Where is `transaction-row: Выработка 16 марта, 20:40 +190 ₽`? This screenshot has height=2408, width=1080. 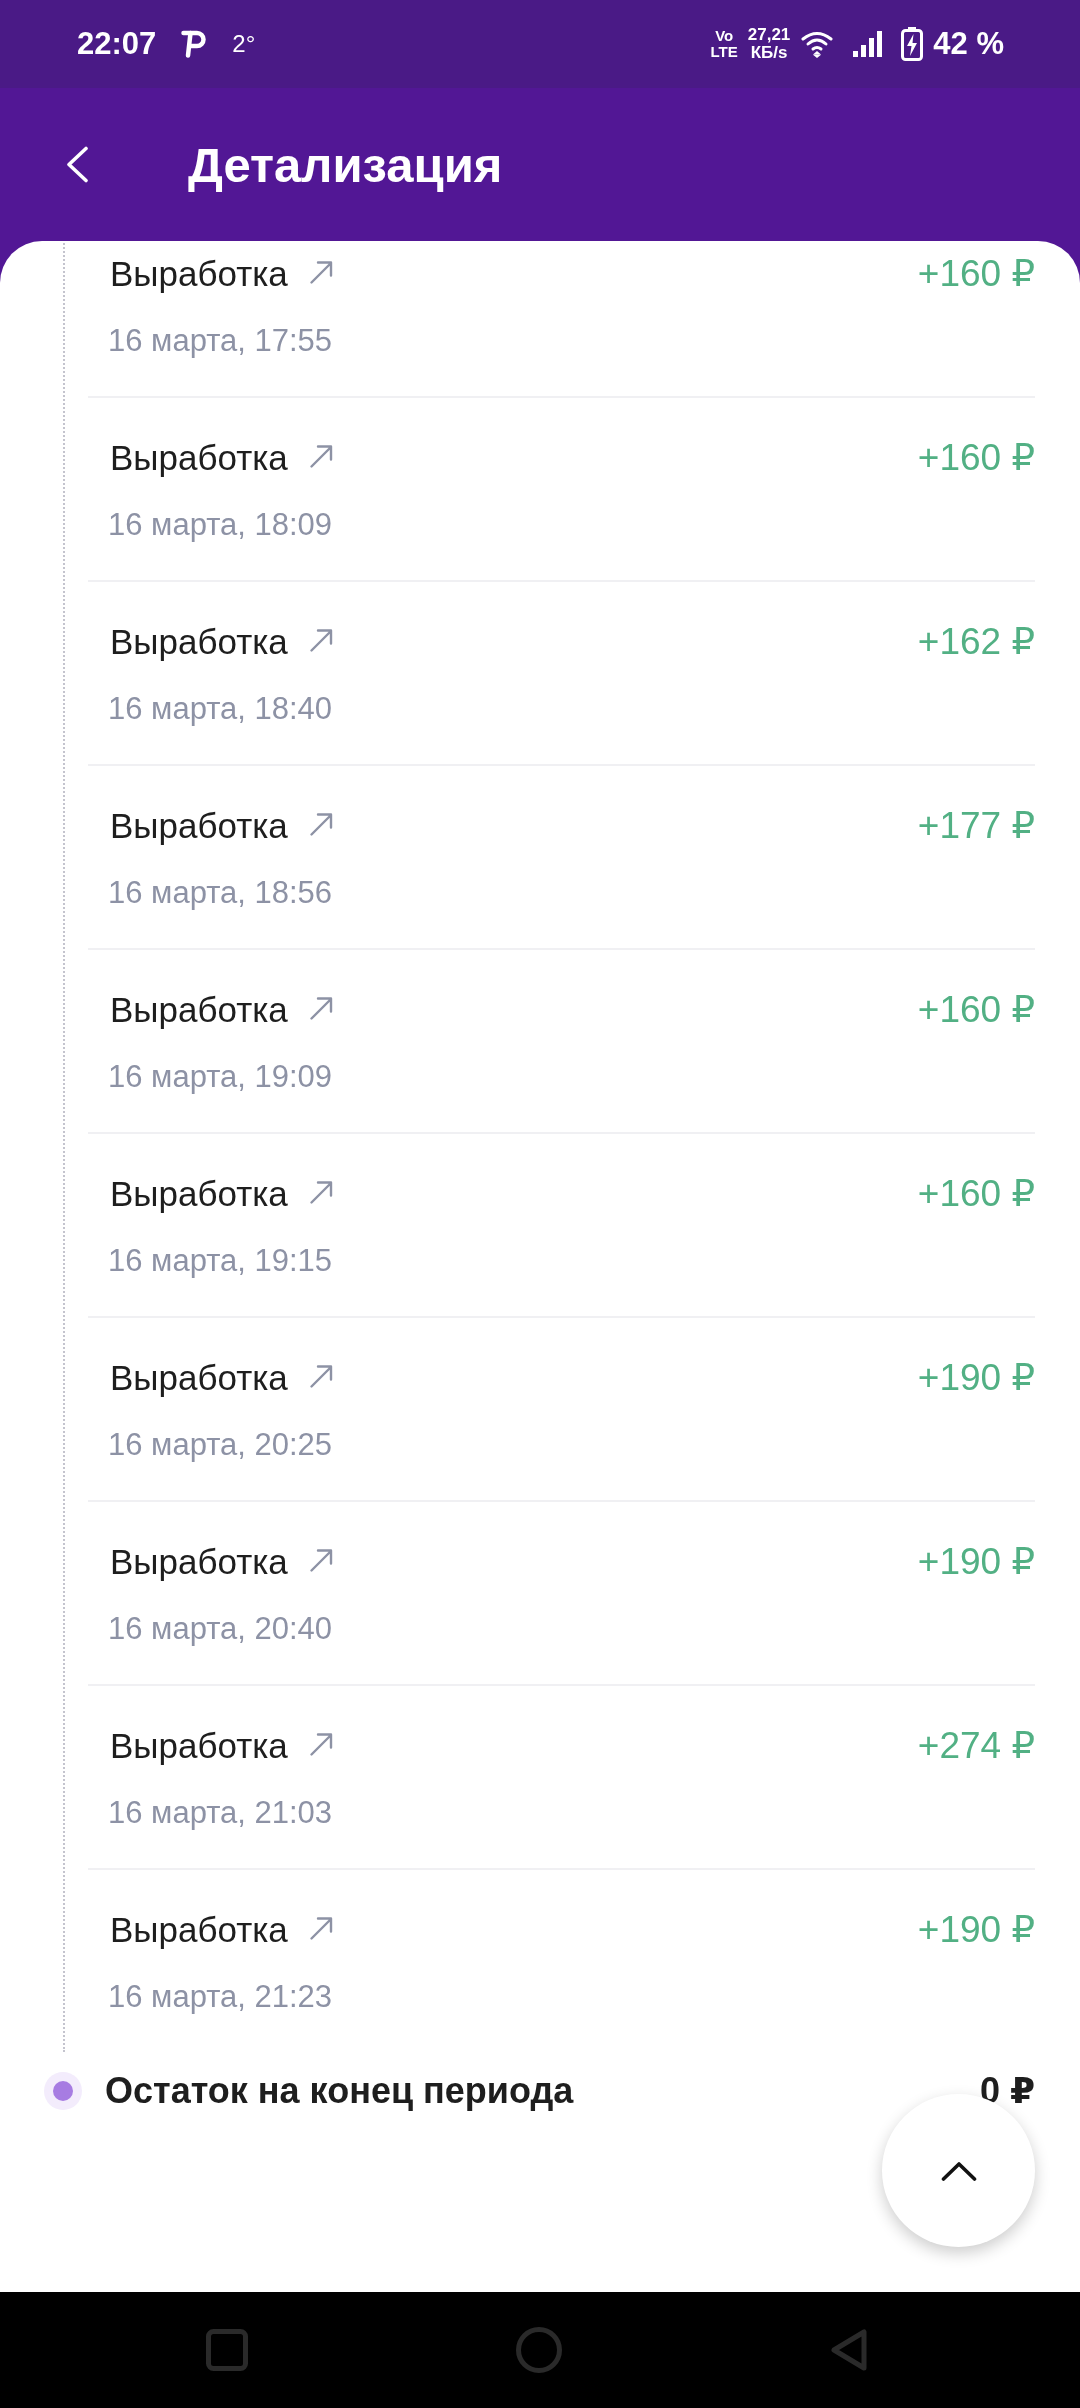
transaction-row: Выработка 16 марта, 20:40 +190 ₽ is located at coordinates (561, 1592).